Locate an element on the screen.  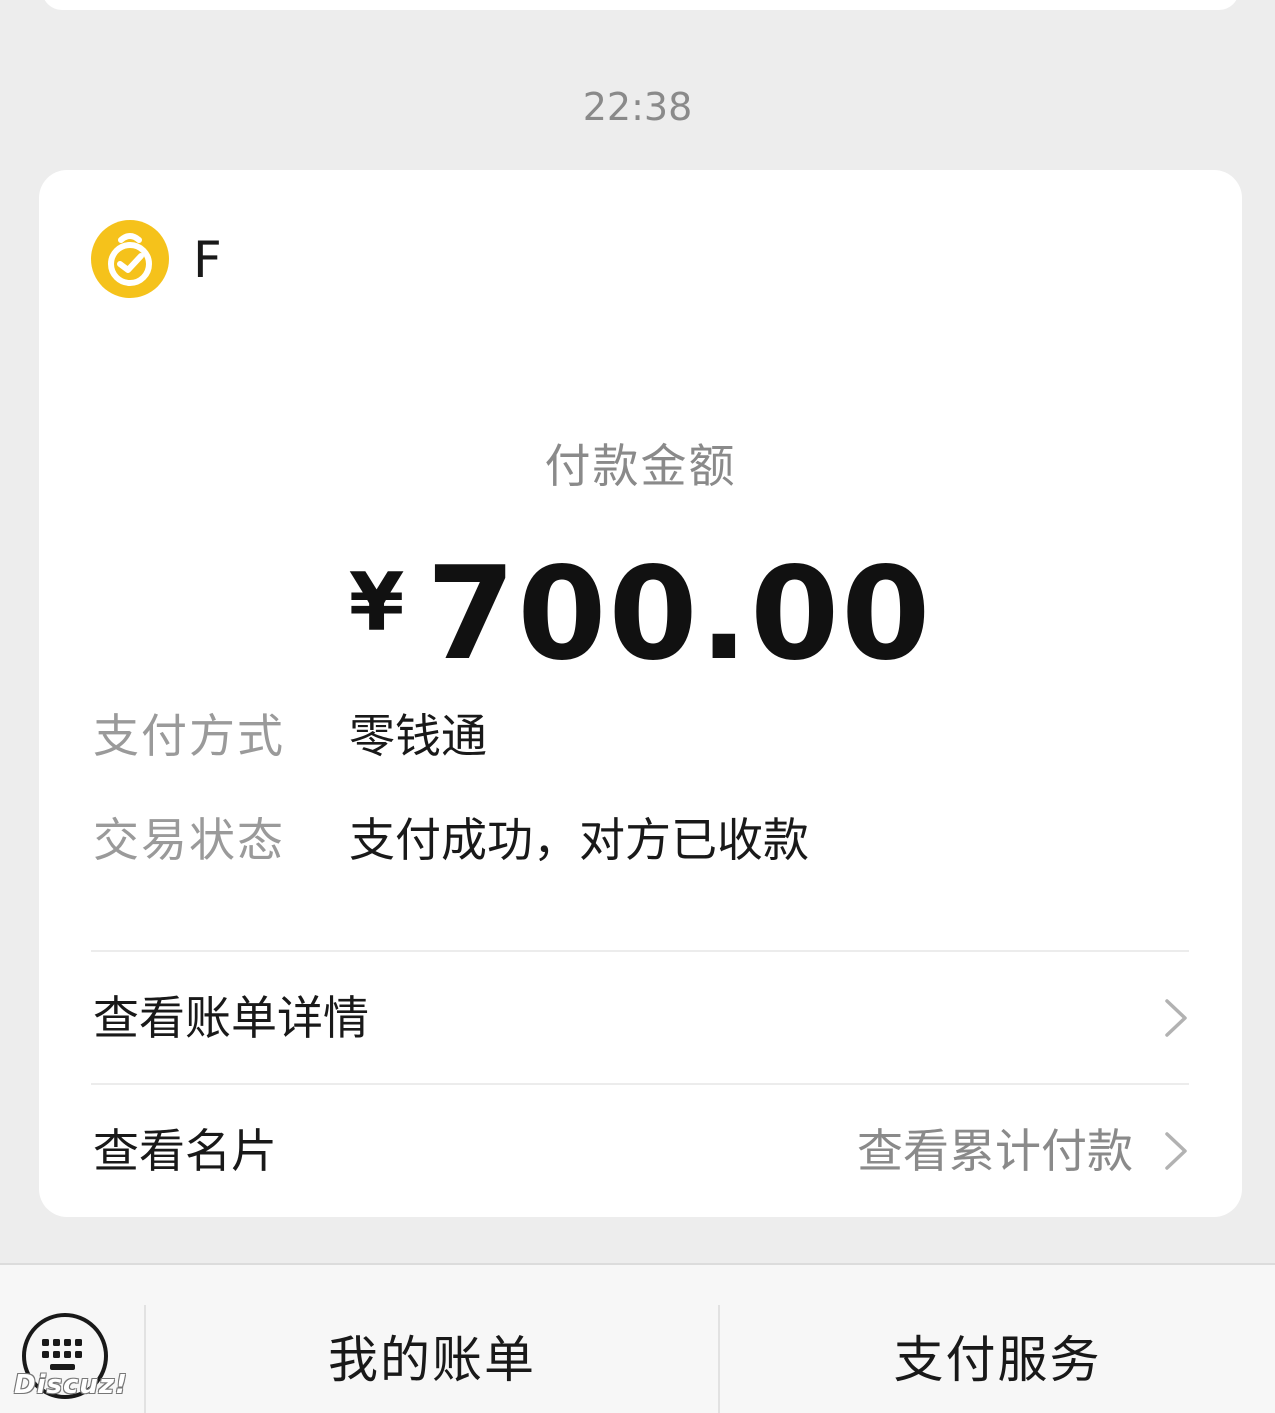
view-business-card-link: 查看名片 查看累计付款 is located at coordinates (641, 1151).